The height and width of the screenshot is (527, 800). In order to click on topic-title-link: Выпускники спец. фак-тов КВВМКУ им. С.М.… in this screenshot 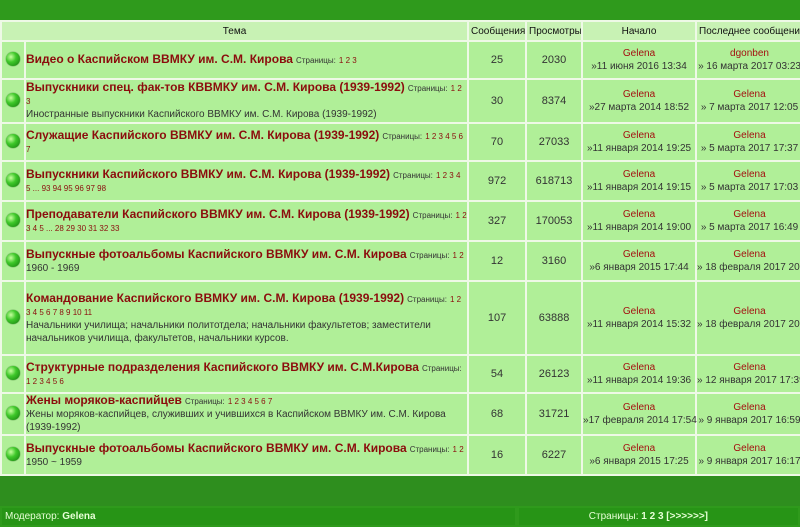, I will do `click(215, 87)`.